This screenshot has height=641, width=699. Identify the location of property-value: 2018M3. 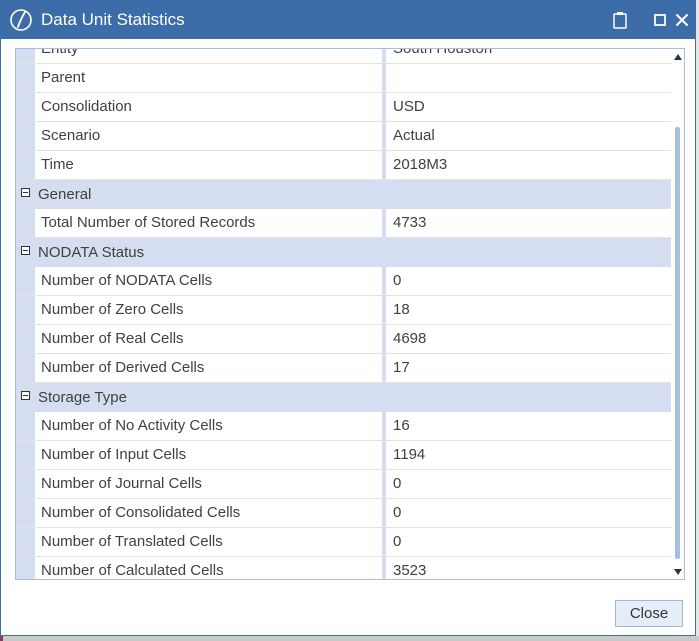
(527, 165).